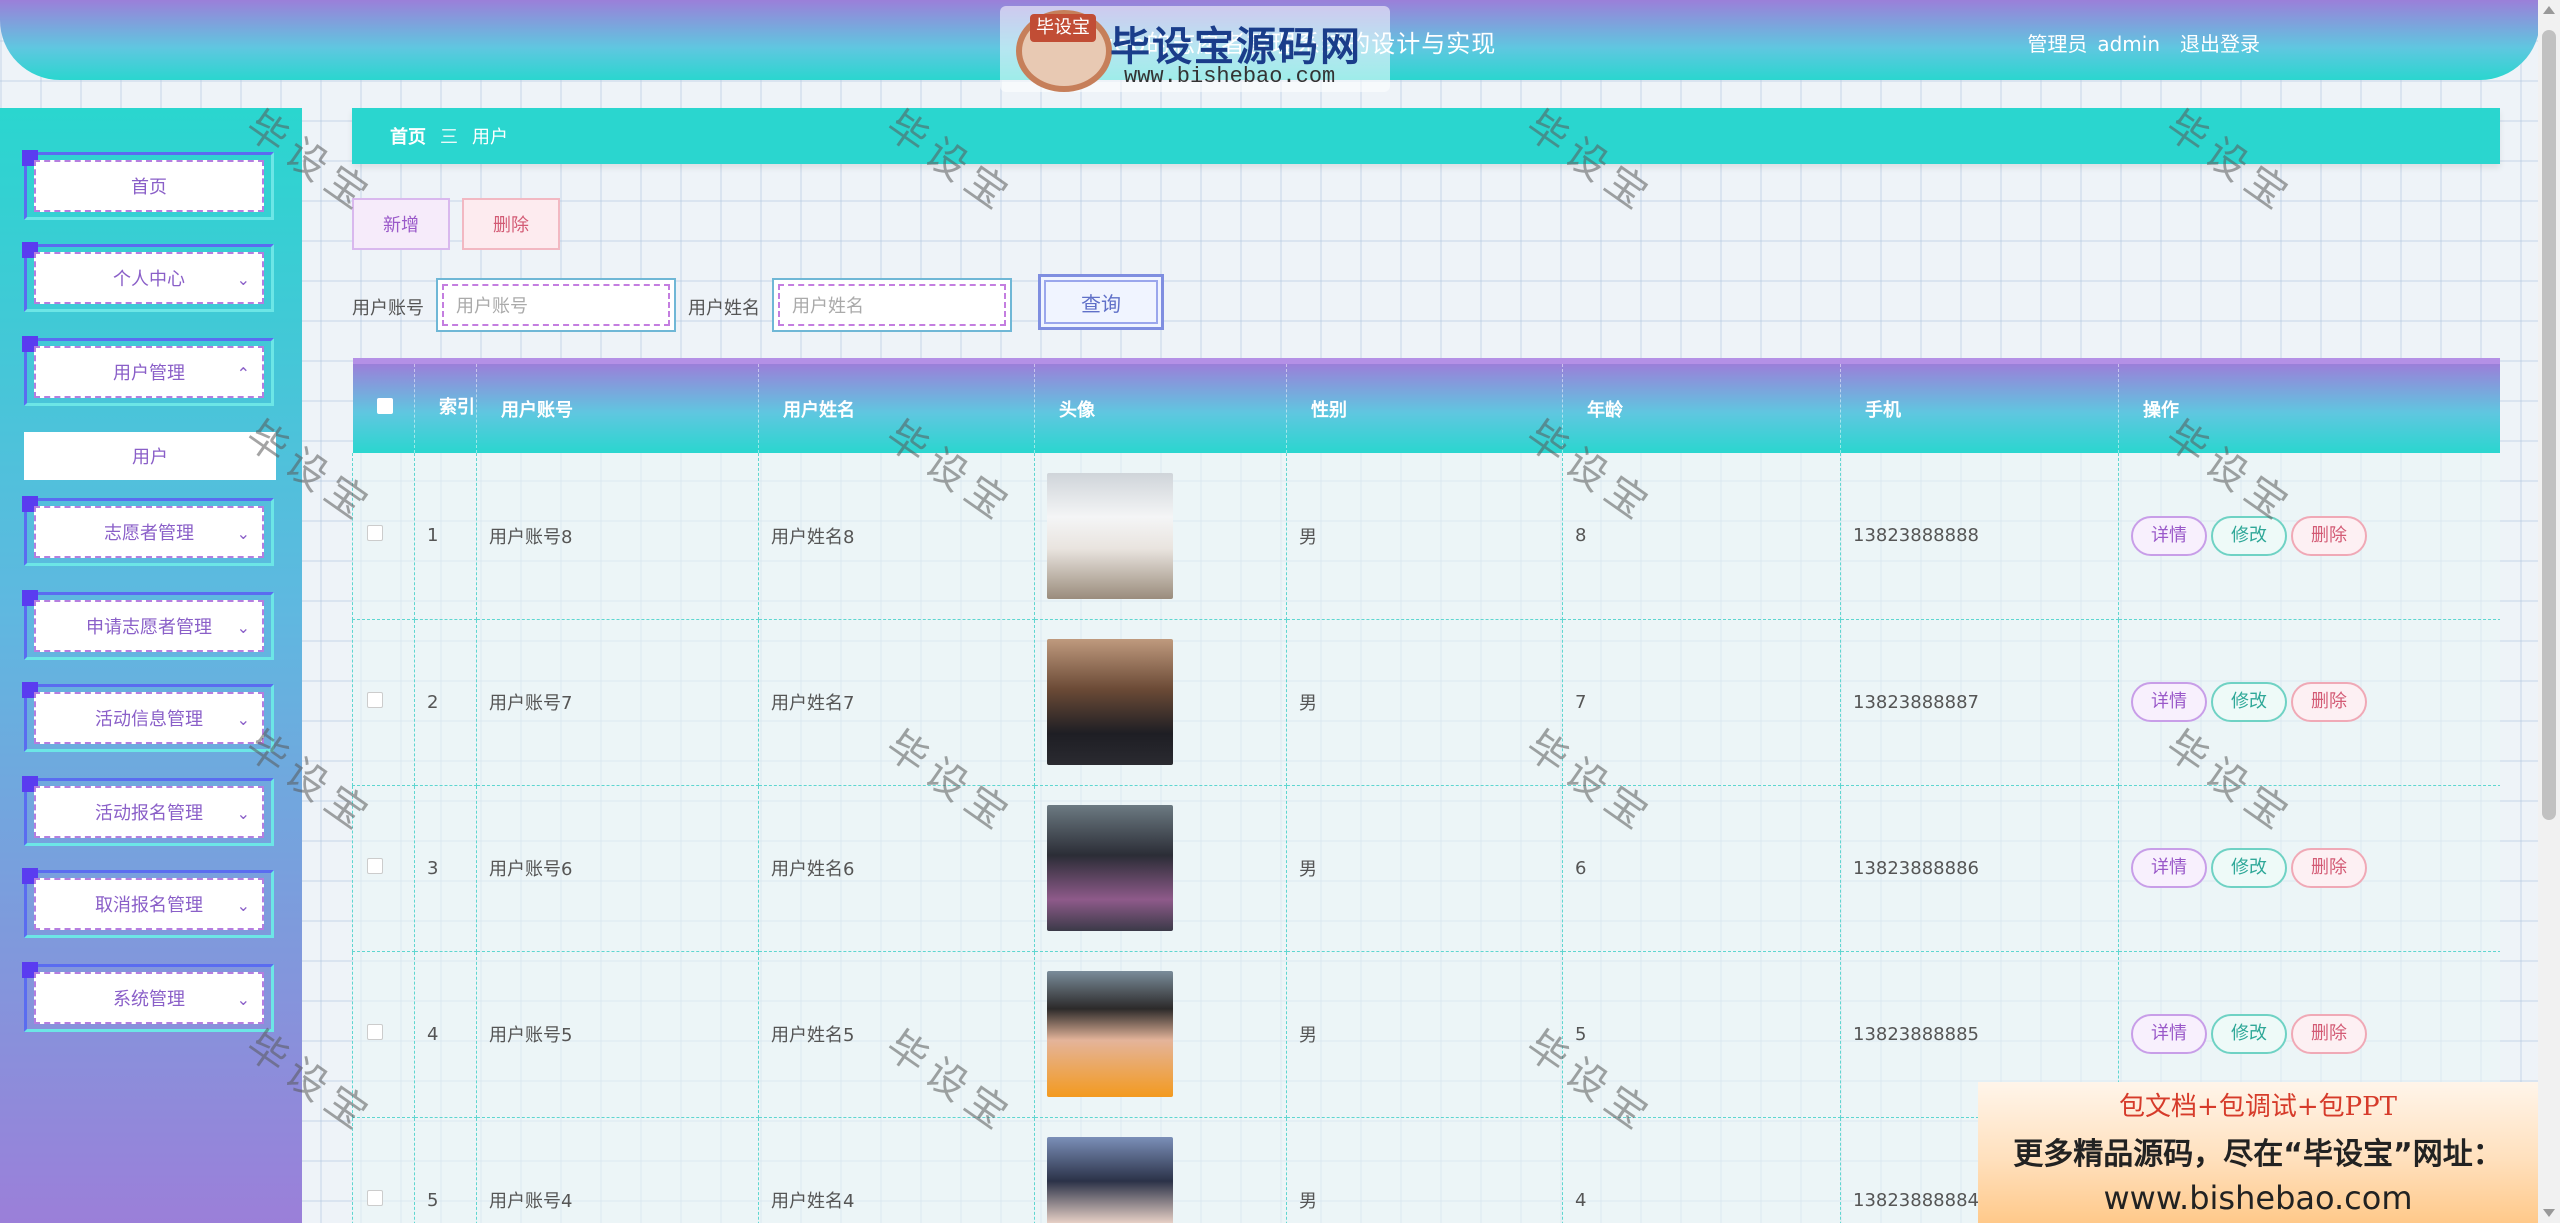  Describe the element at coordinates (388, 308) in the screenshot. I see `account-search-label: 用户账号` at that location.